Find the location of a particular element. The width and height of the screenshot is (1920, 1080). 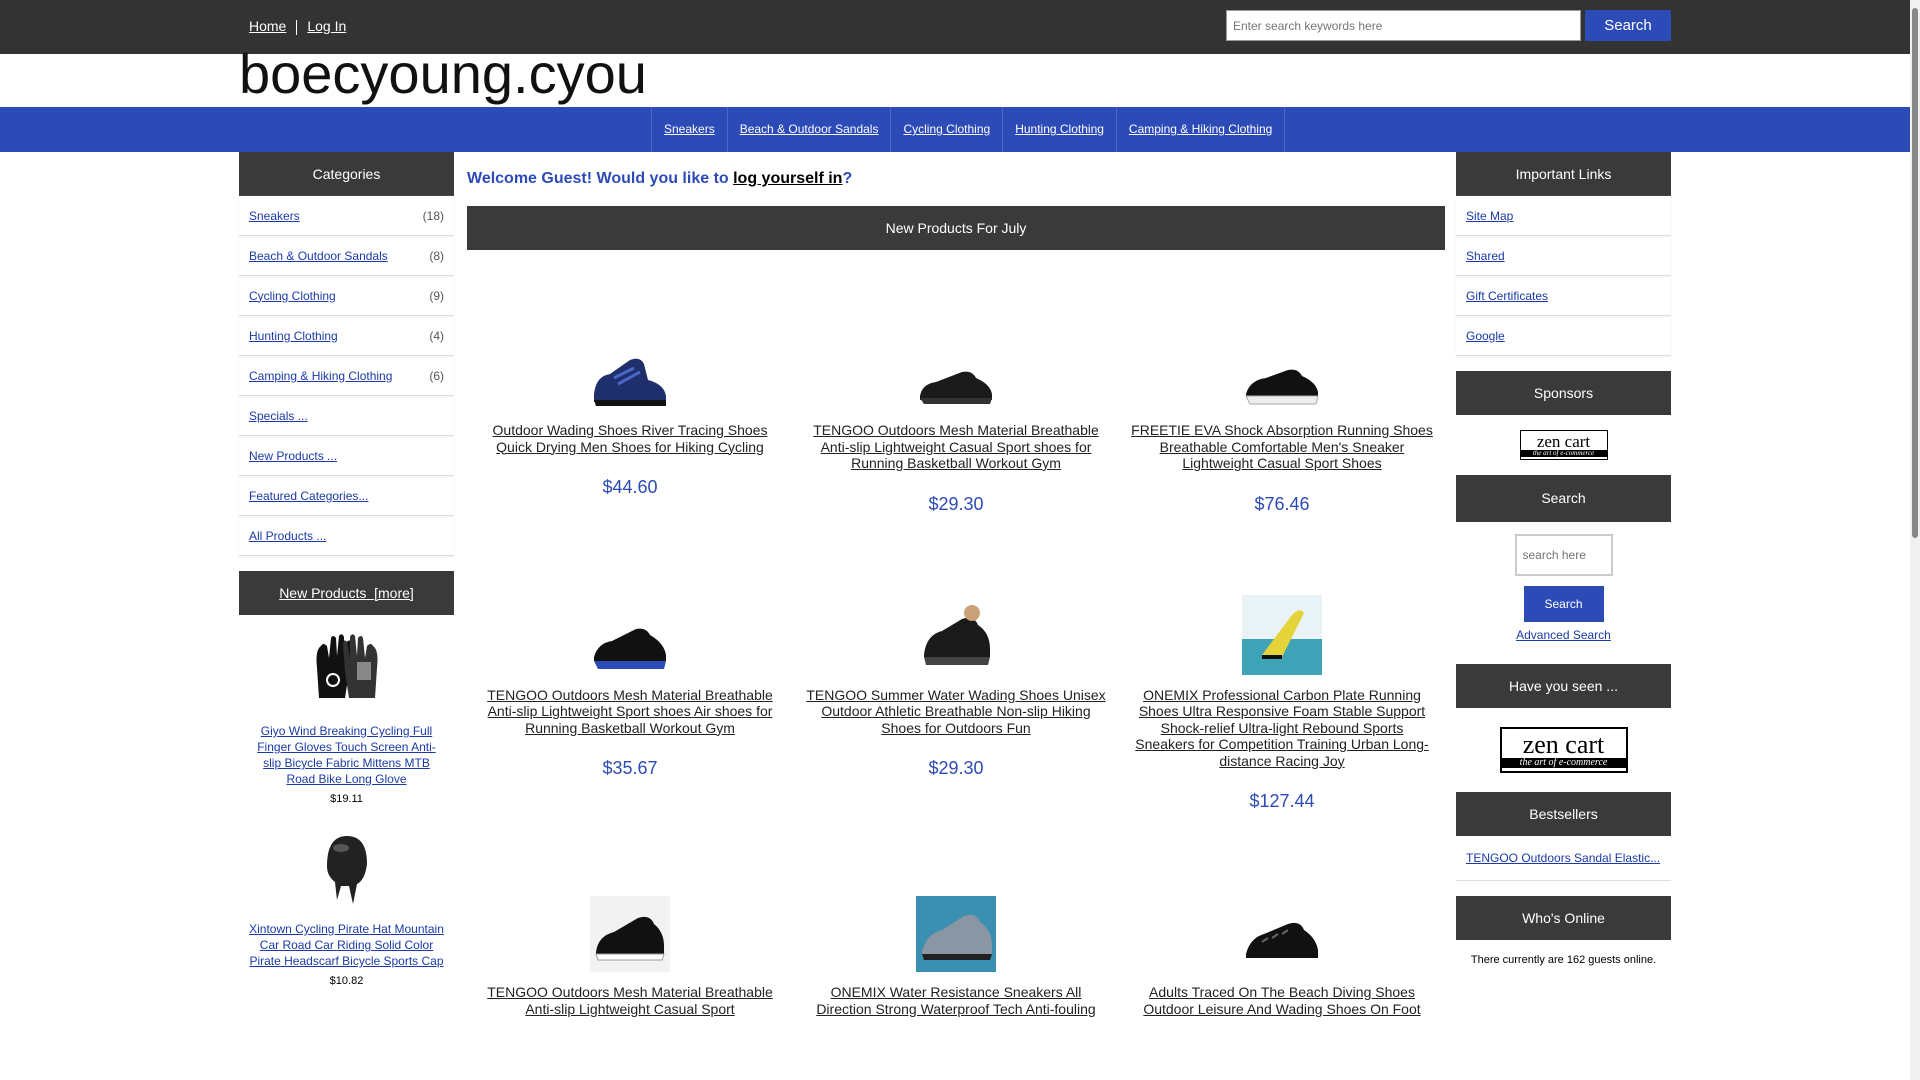

category-count: (6) is located at coordinates (436, 375).